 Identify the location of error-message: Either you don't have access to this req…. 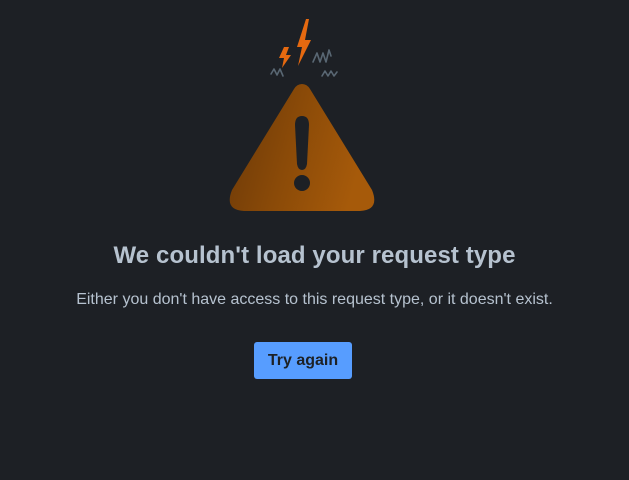
(314, 299).